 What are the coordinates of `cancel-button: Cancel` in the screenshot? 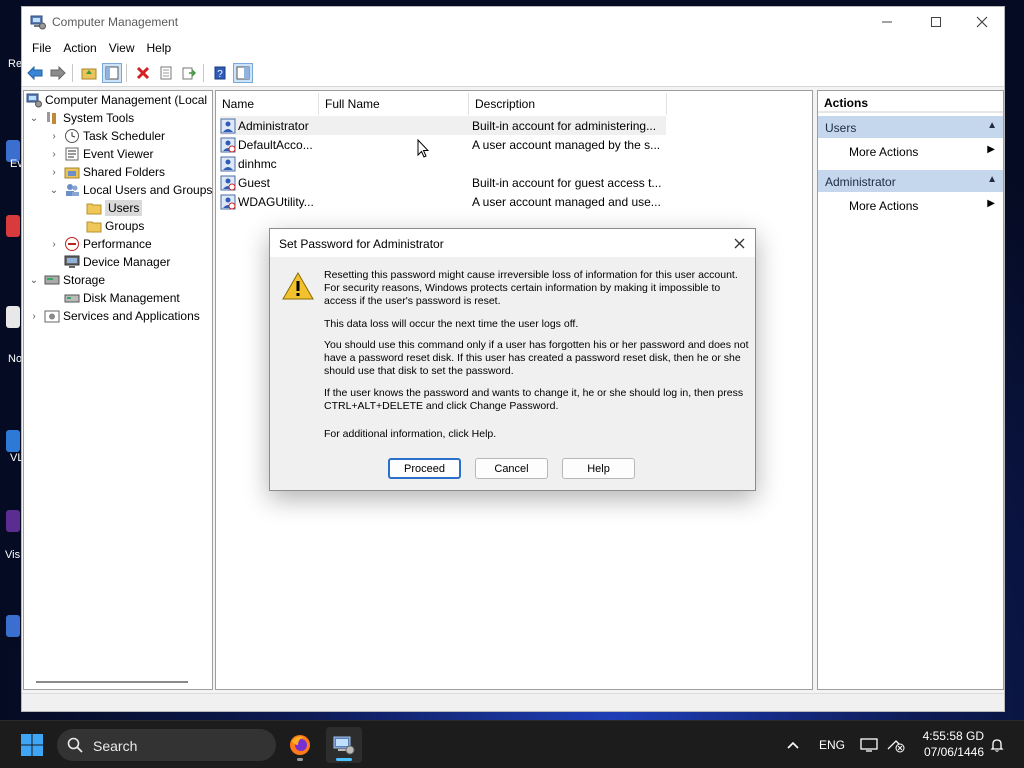 It's located at (511, 468).